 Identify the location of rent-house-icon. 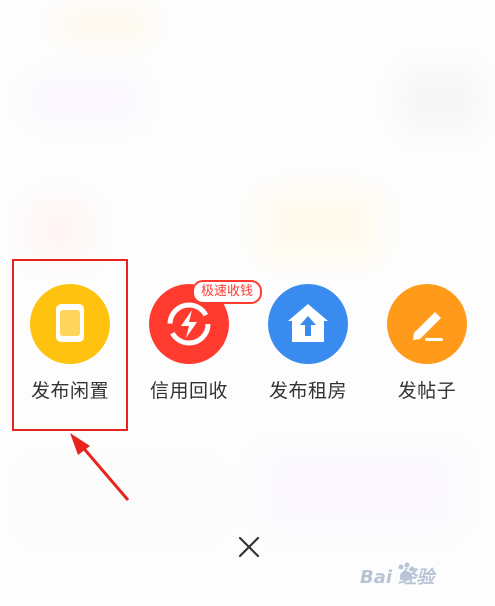
(308, 324).